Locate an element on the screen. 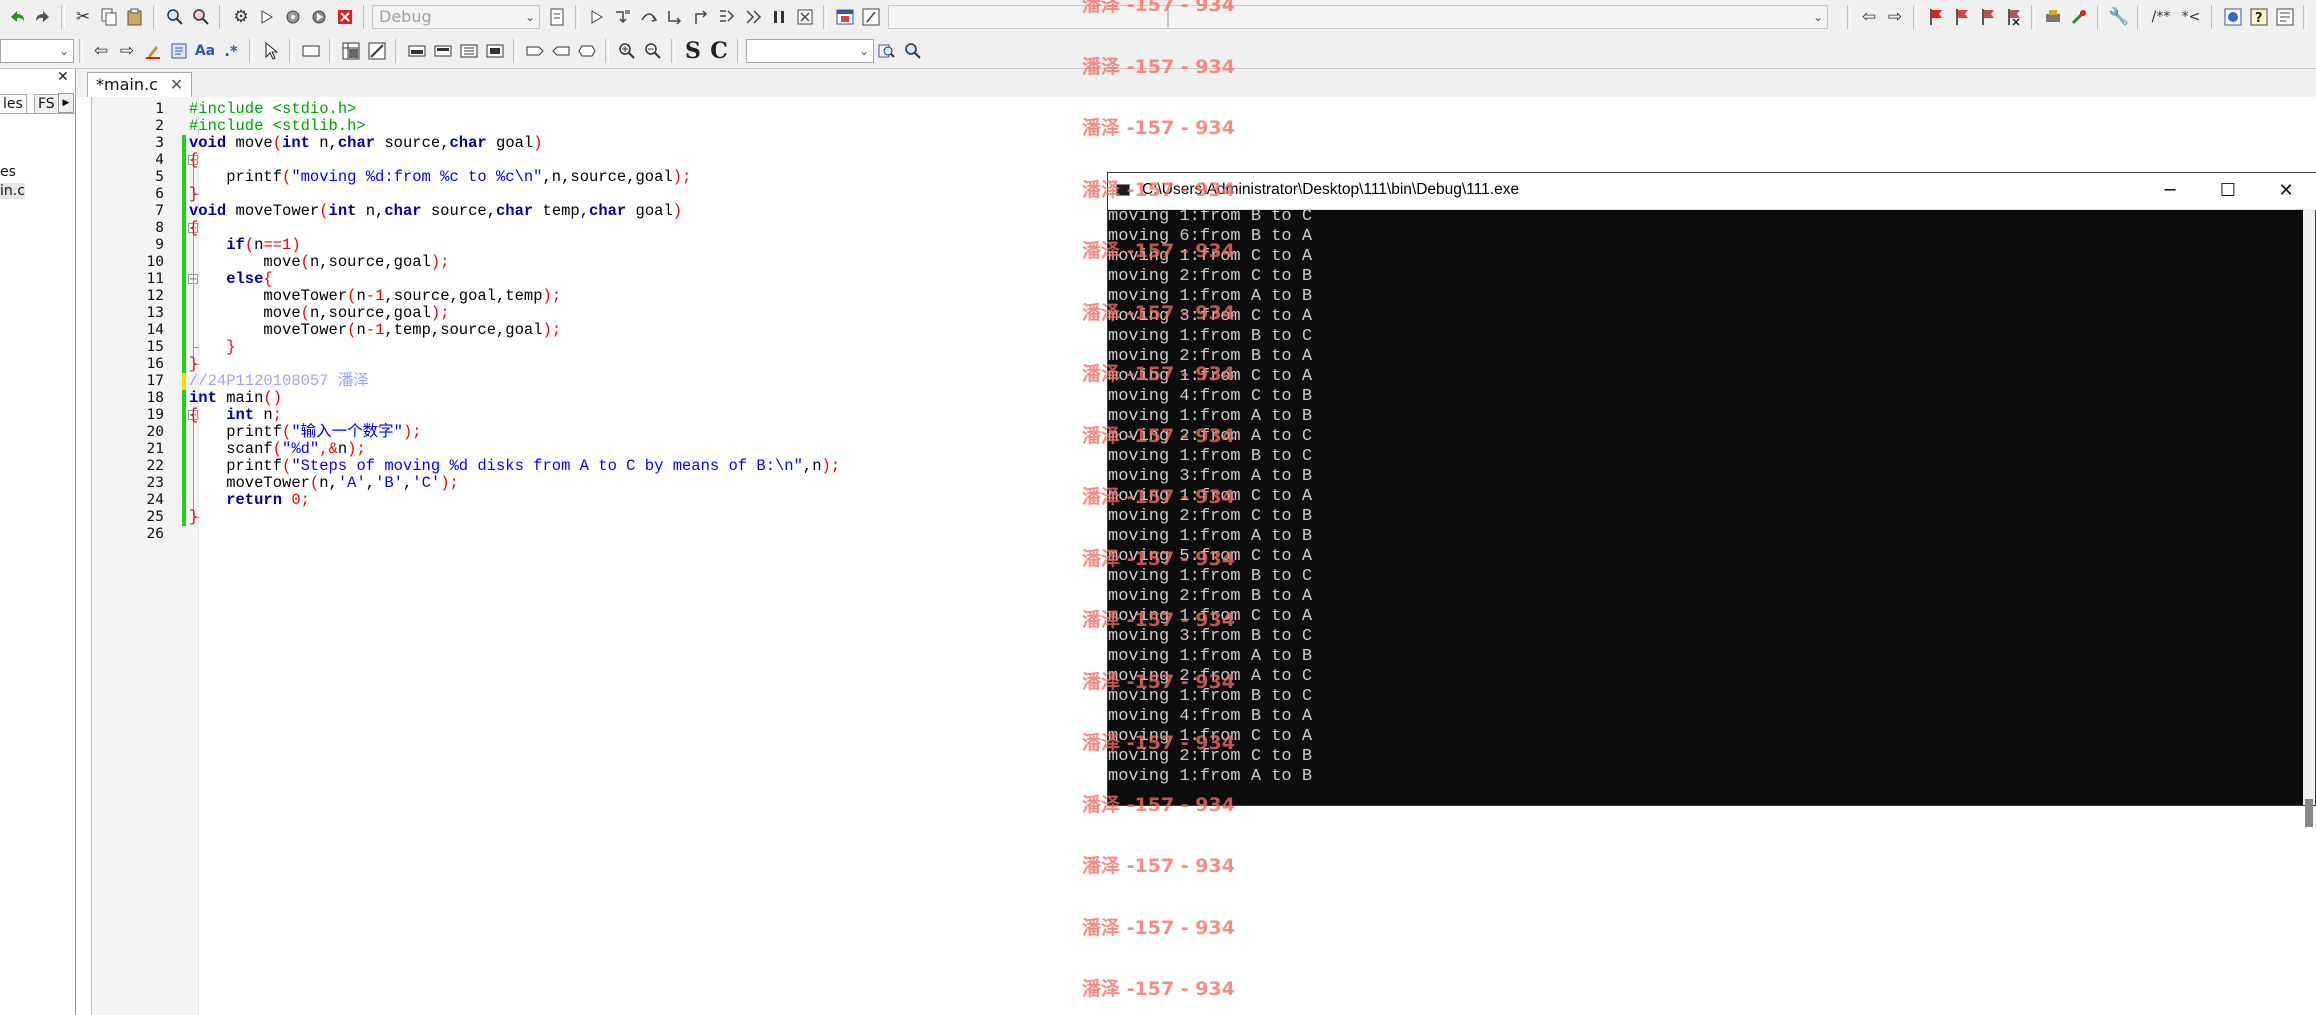 The width and height of the screenshot is (2316, 1015). pointer-icon is located at coordinates (271, 51).